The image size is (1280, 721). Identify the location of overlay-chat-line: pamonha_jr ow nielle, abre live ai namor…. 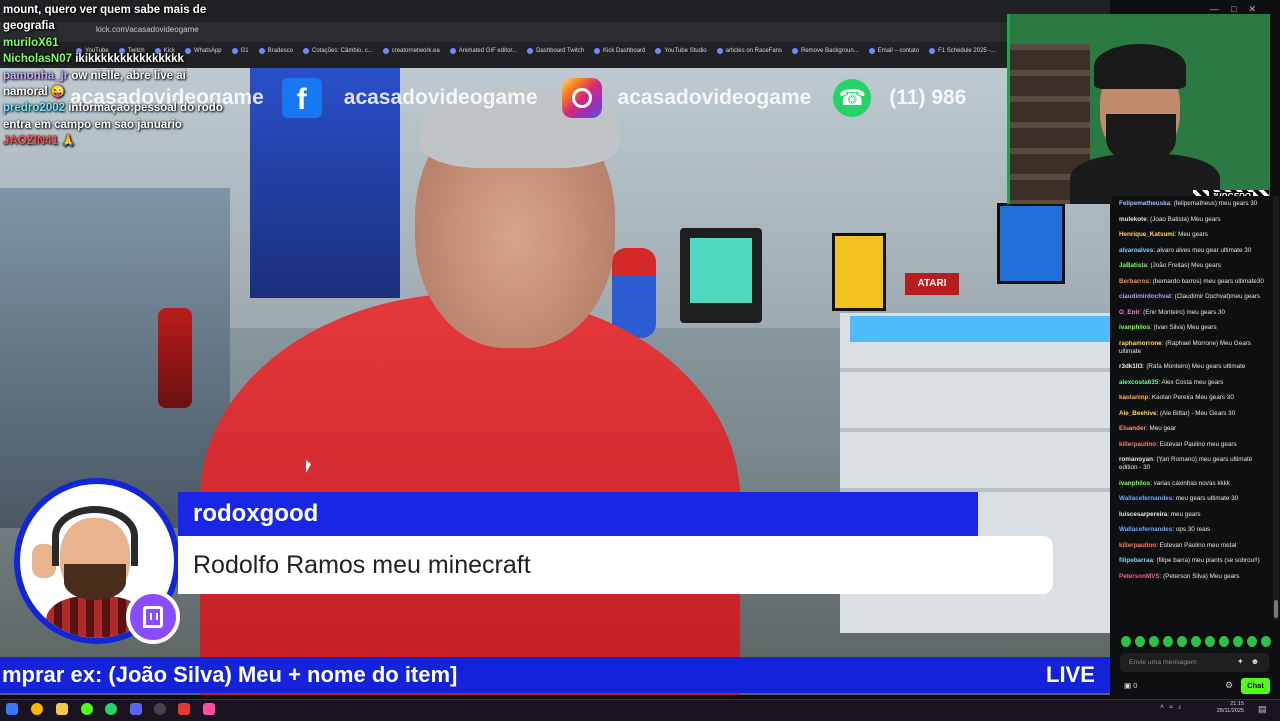
(114, 84).